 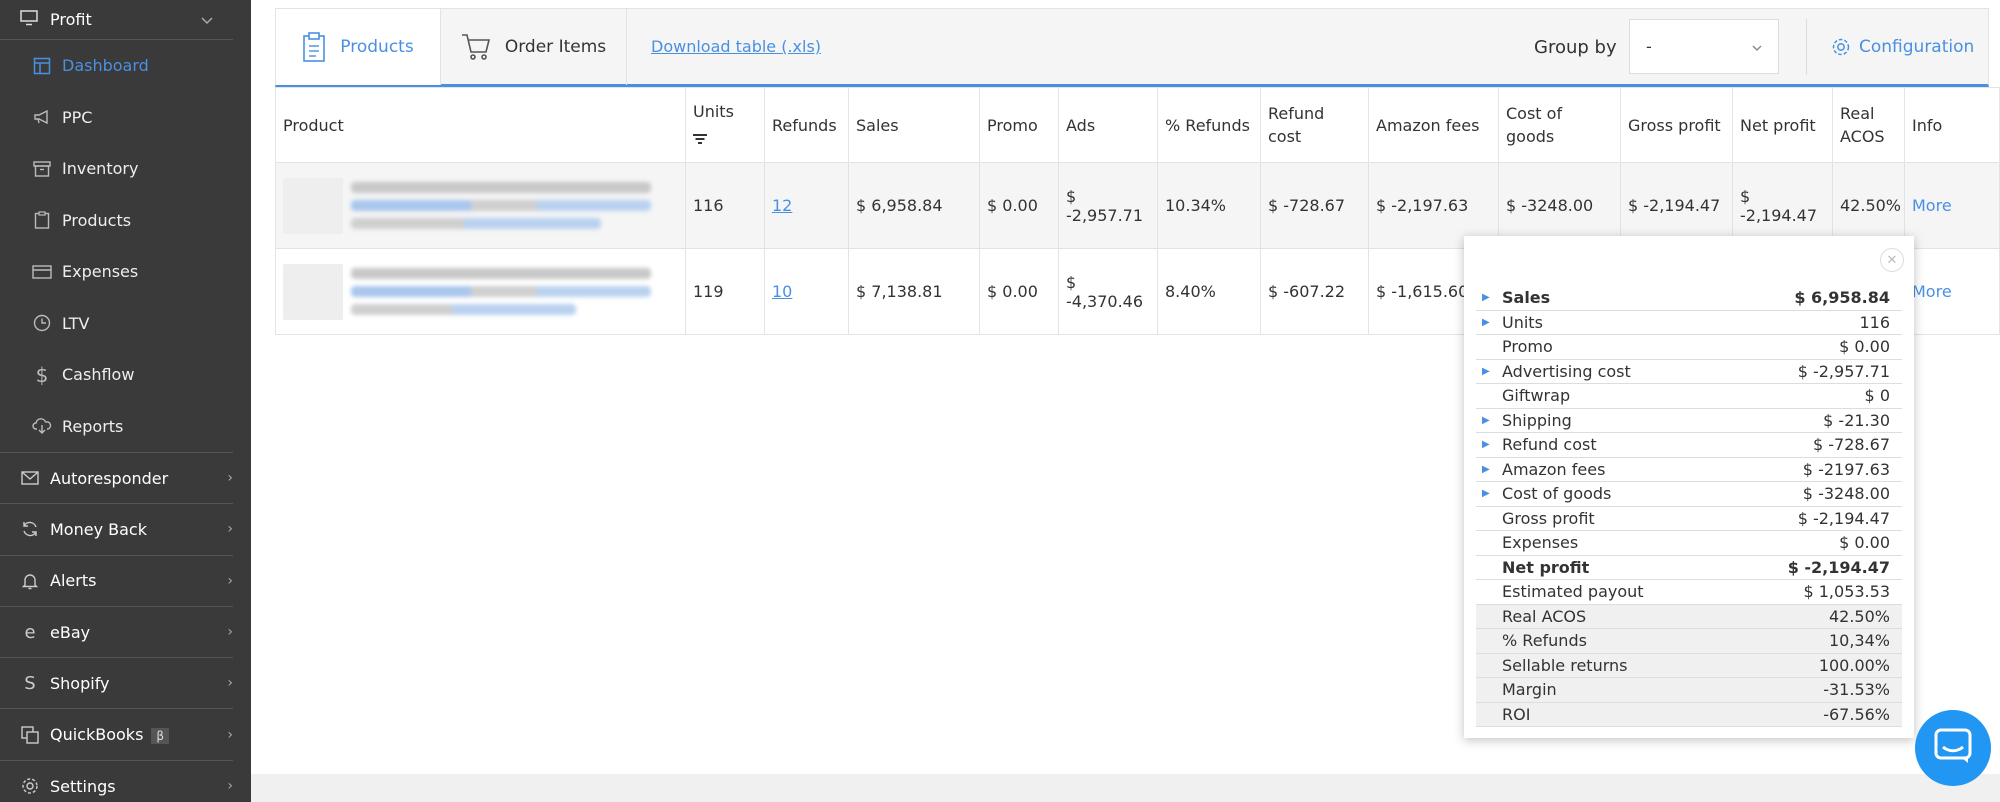 What do you see at coordinates (42, 374) in the screenshot?
I see `dollar-icon: $` at bounding box center [42, 374].